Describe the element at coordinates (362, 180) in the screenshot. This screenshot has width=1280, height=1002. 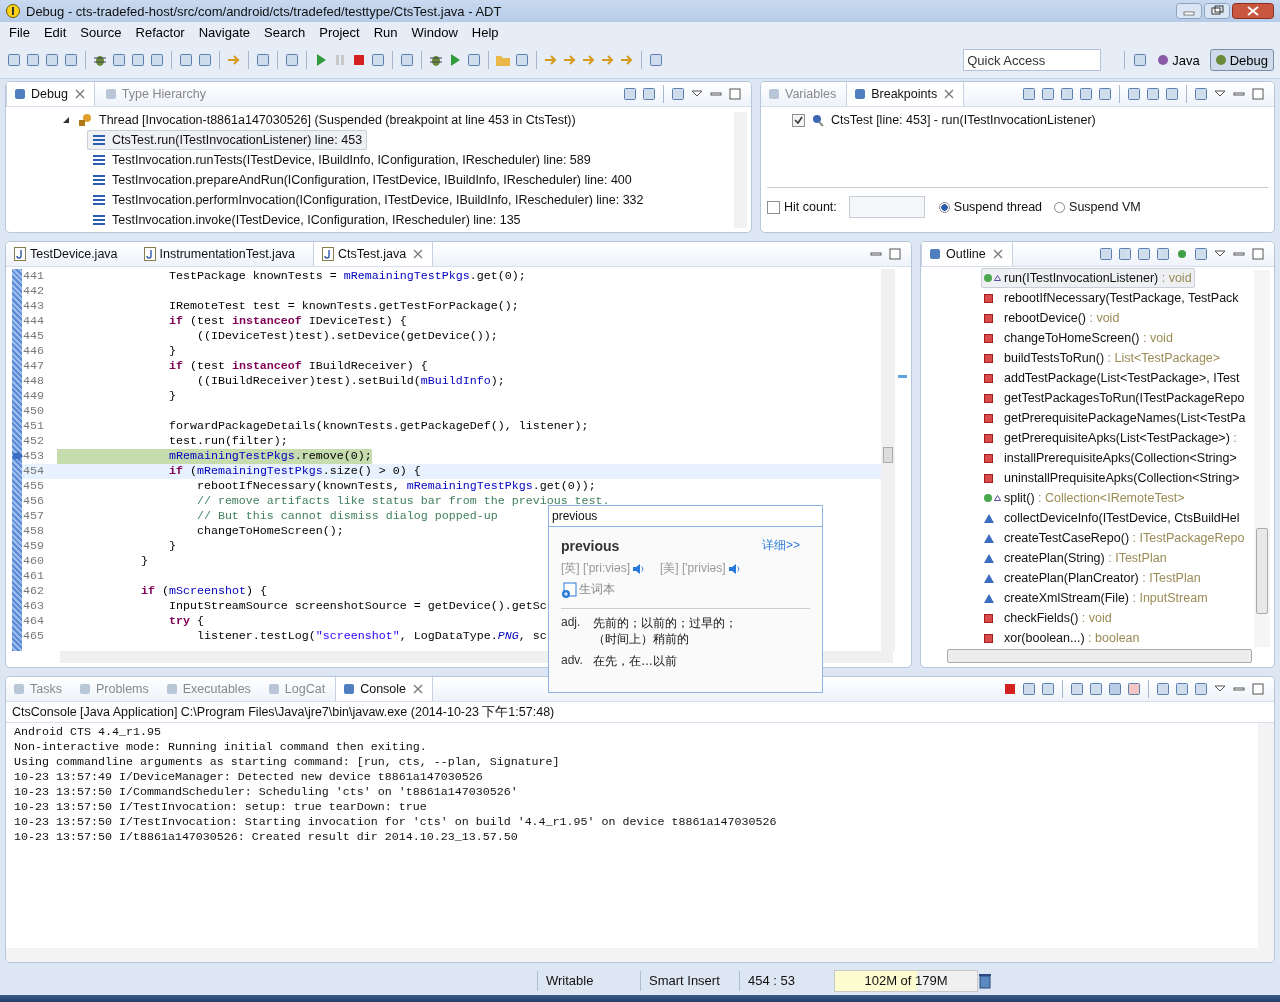
I see `stack-frame: TestInvocation.prepareAndRun(IConfiguration, ITestDevice, IBuildInfo, IRescheduler) line: 400` at that location.